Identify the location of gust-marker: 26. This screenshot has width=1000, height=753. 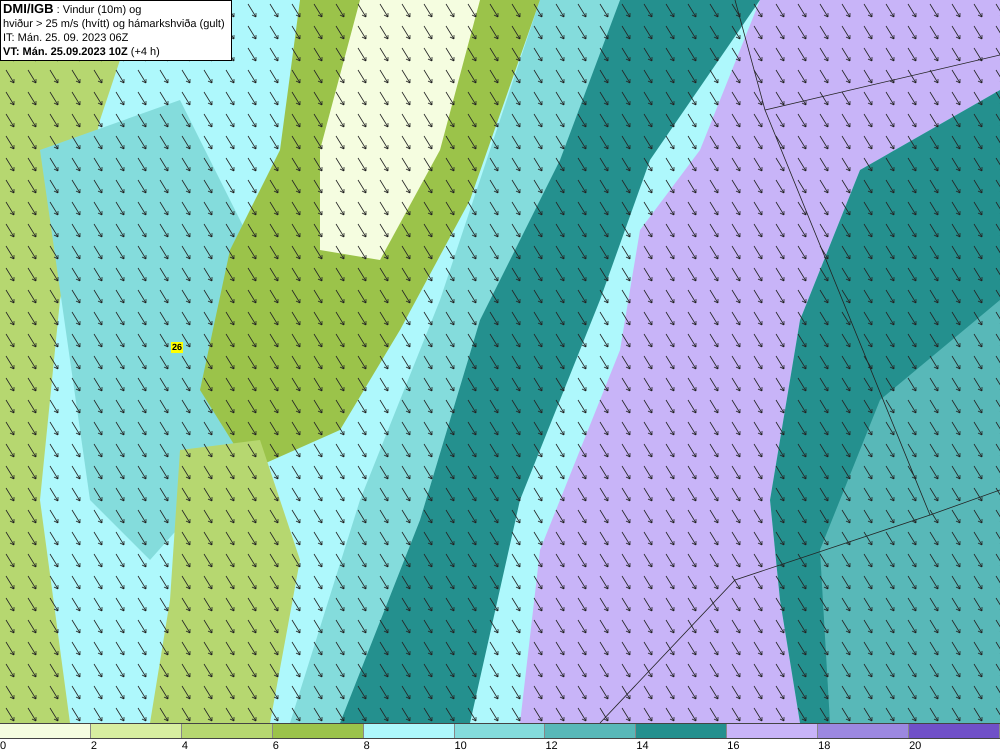
(177, 347).